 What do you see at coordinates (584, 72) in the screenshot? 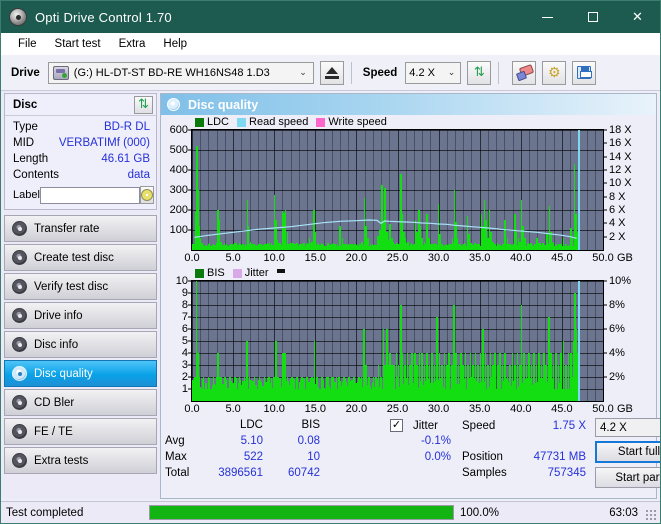
I see `save-button` at bounding box center [584, 72].